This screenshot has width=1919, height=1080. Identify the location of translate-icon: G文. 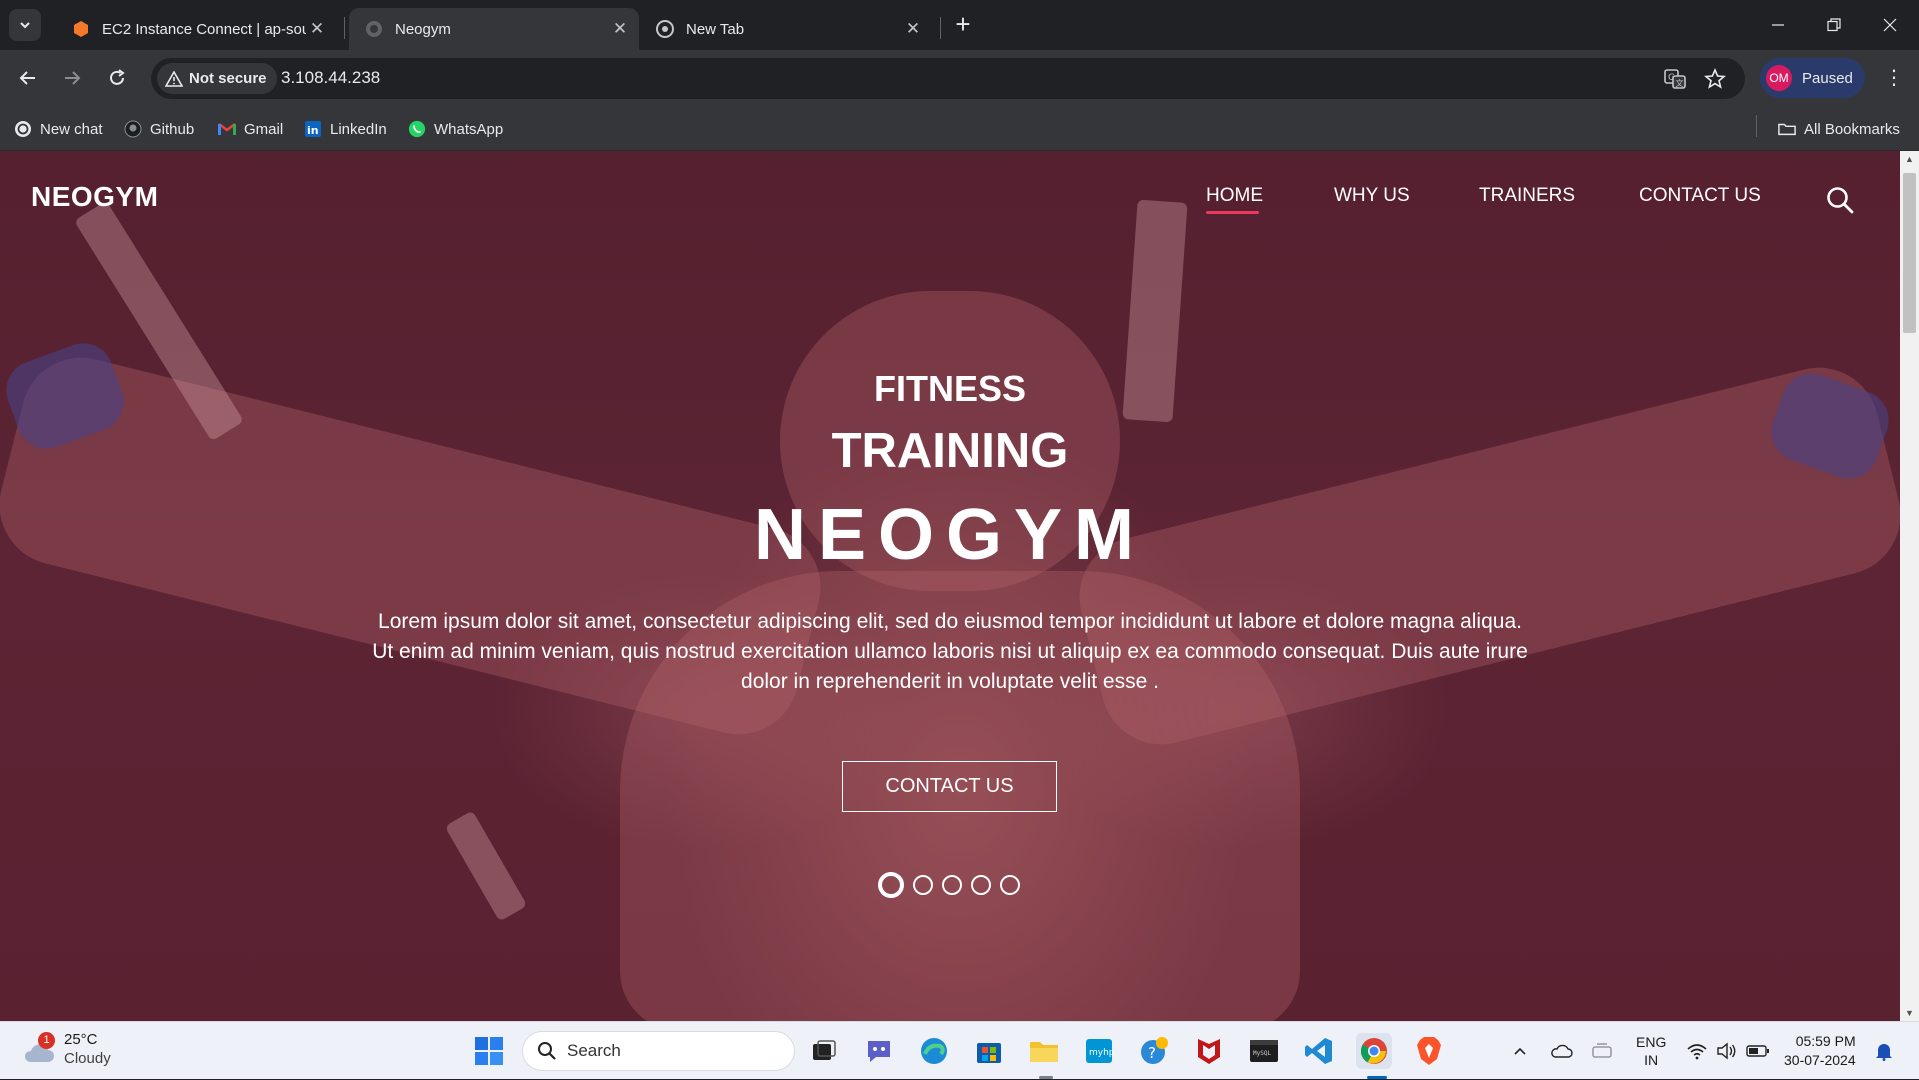
(1675, 79).